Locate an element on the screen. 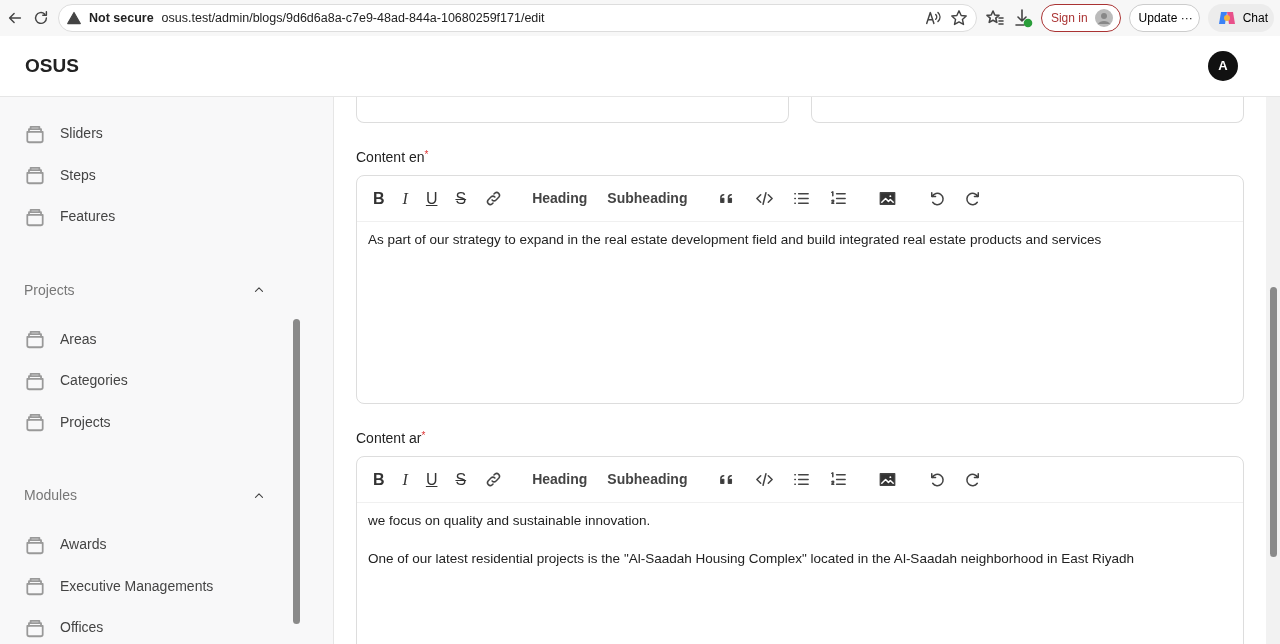 This screenshot has width=1280, height=644. sidebar-item: Executive Managements is located at coordinates (145, 586).